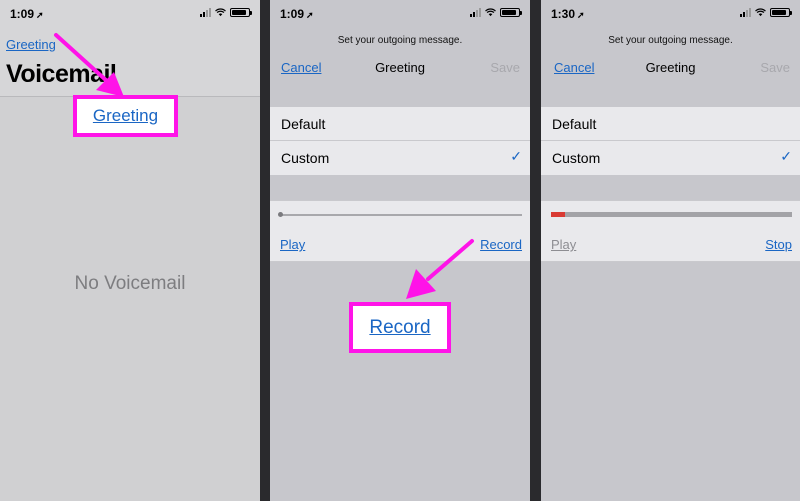 The height and width of the screenshot is (501, 800). Describe the element at coordinates (670, 231) in the screenshot. I see `recorder-controls: Play Stop` at that location.